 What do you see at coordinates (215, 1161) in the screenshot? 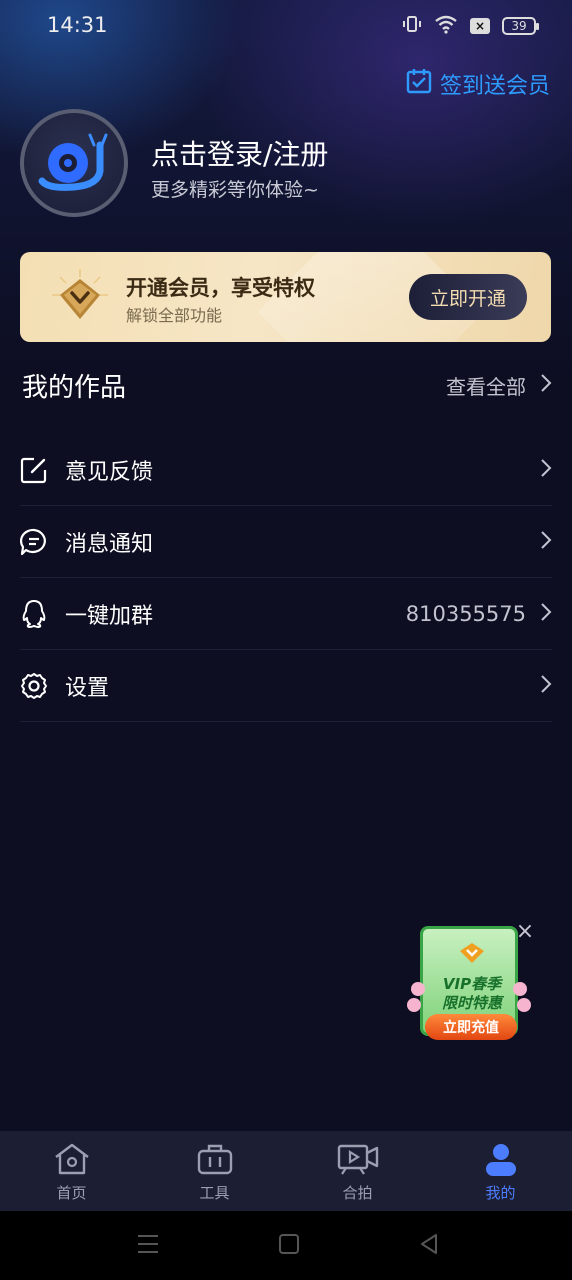
I see `toolbox-icon` at bounding box center [215, 1161].